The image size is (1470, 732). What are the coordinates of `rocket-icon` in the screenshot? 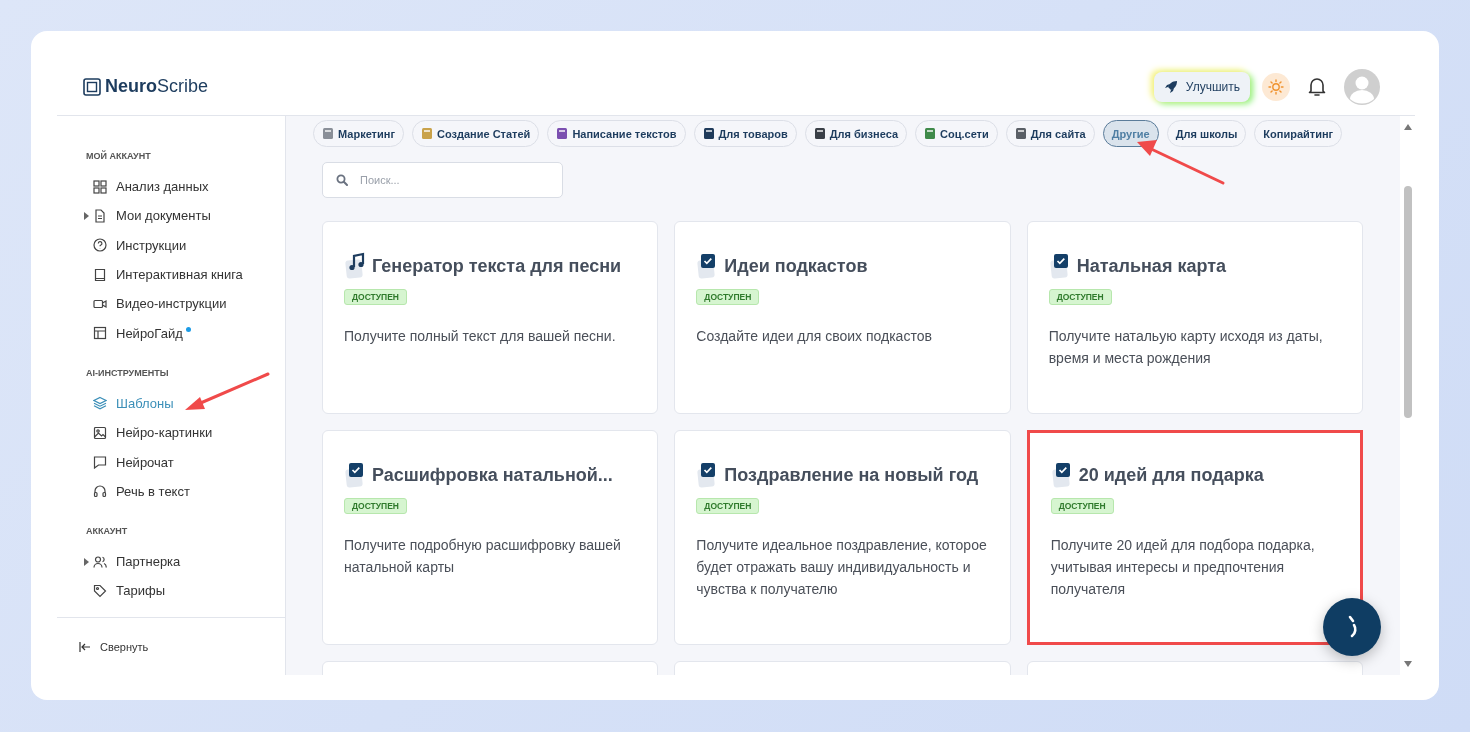 It's located at (1170, 86).